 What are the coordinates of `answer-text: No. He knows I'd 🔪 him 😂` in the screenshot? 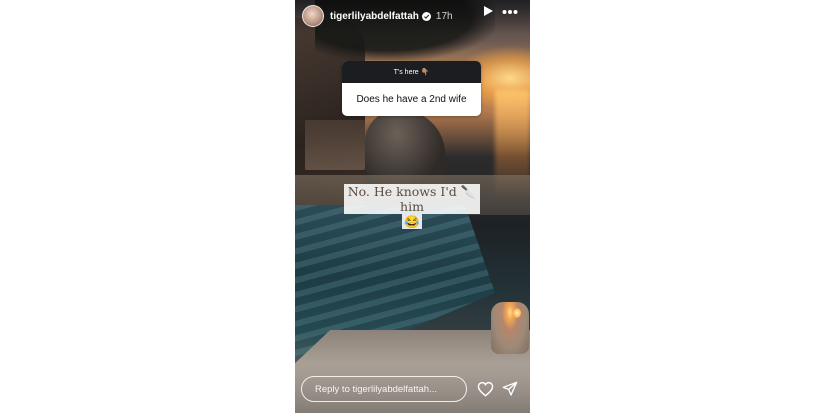 It's located at (412, 206).